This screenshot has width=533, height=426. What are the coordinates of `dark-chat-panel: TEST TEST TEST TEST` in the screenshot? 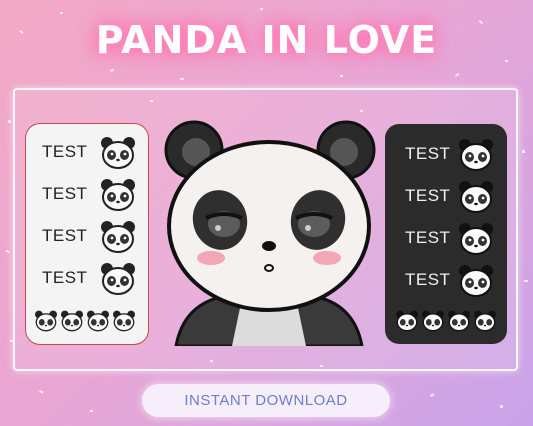 It's located at (446, 234).